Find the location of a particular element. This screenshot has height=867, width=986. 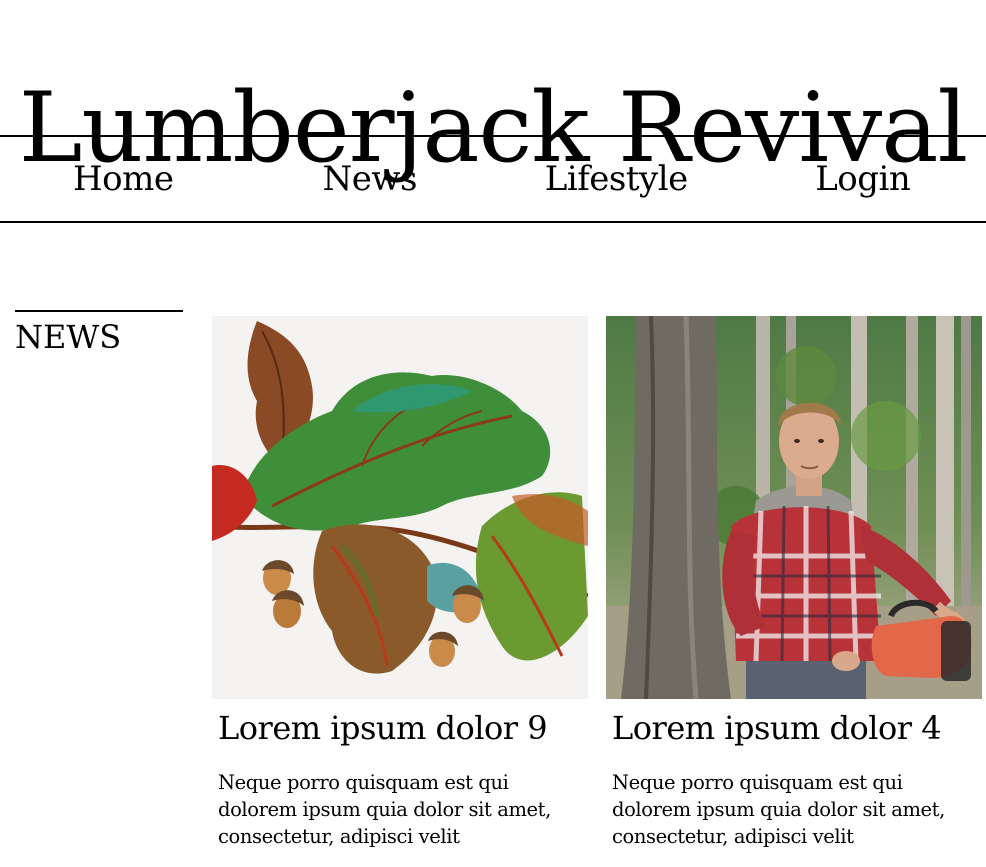

nav-lifestyle-link: Lifestyle is located at coordinates (616, 179).